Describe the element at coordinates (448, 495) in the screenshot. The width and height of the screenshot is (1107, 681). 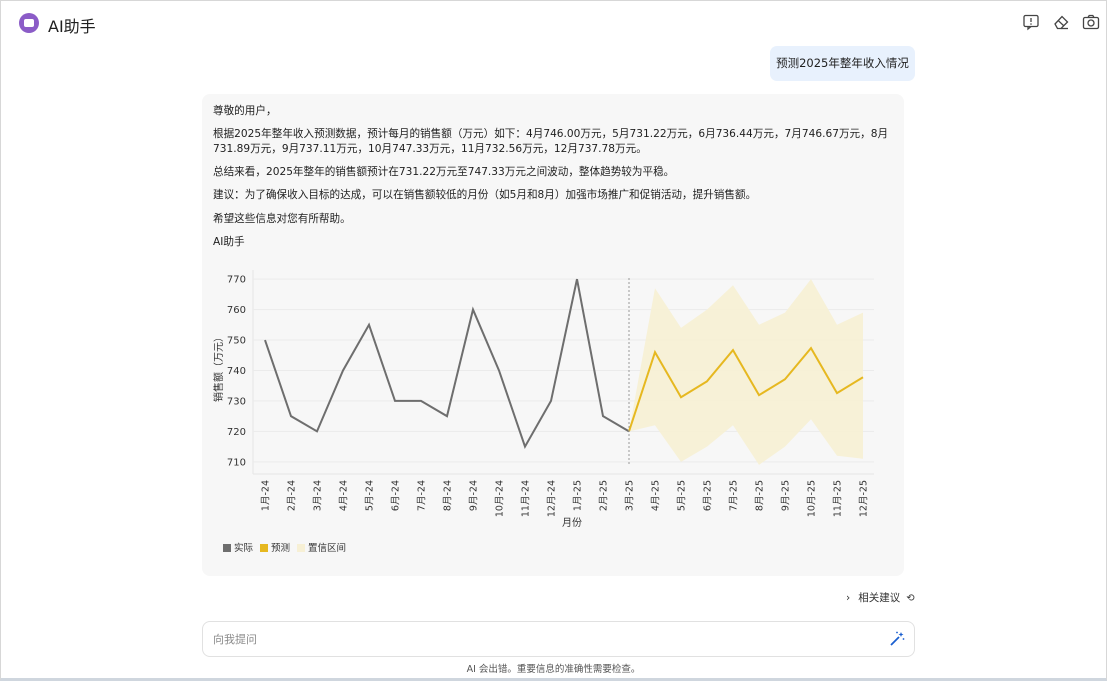
I see `x-tick-label: 8月-24` at that location.